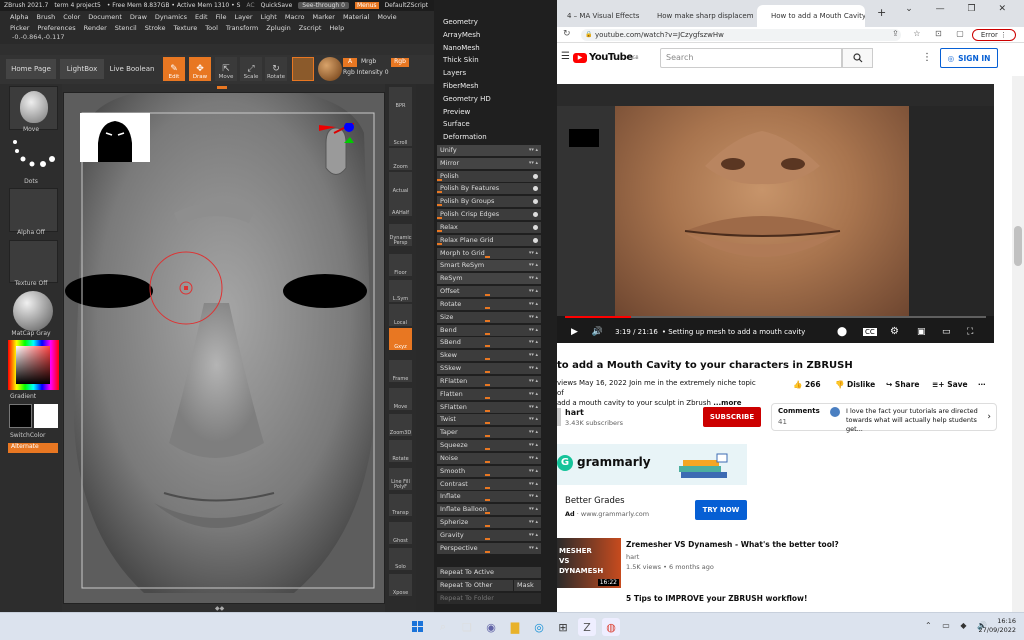  What do you see at coordinates (587, 627) in the screenshot?
I see `zbrush-taskbar-icon: Z` at bounding box center [587, 627].